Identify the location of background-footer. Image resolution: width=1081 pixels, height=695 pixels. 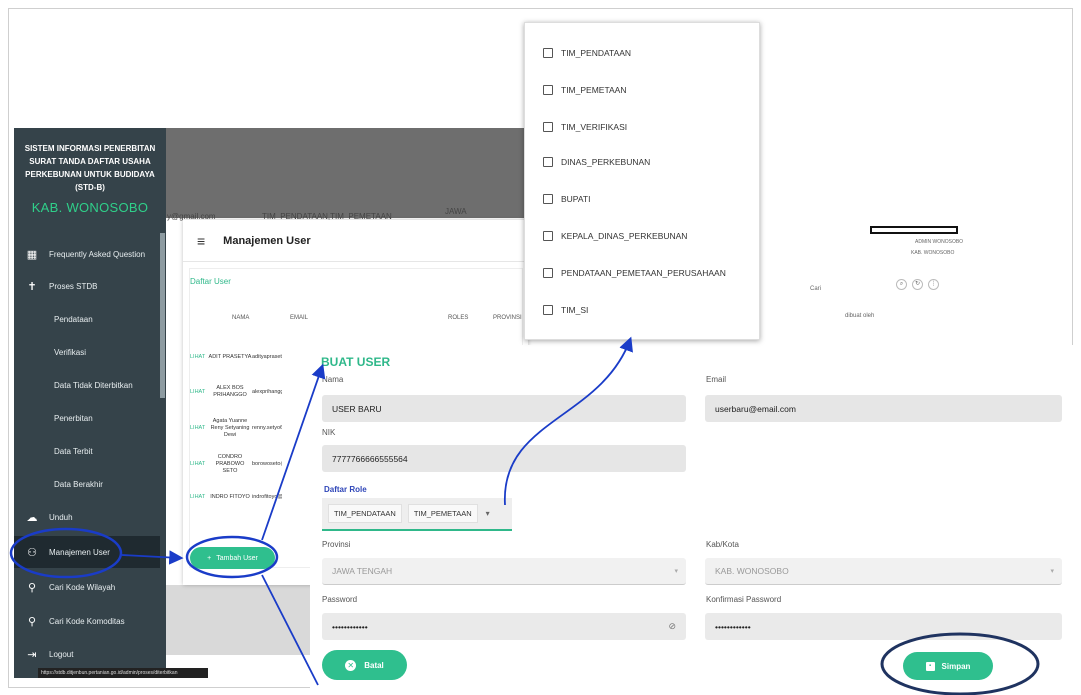
(245, 620).